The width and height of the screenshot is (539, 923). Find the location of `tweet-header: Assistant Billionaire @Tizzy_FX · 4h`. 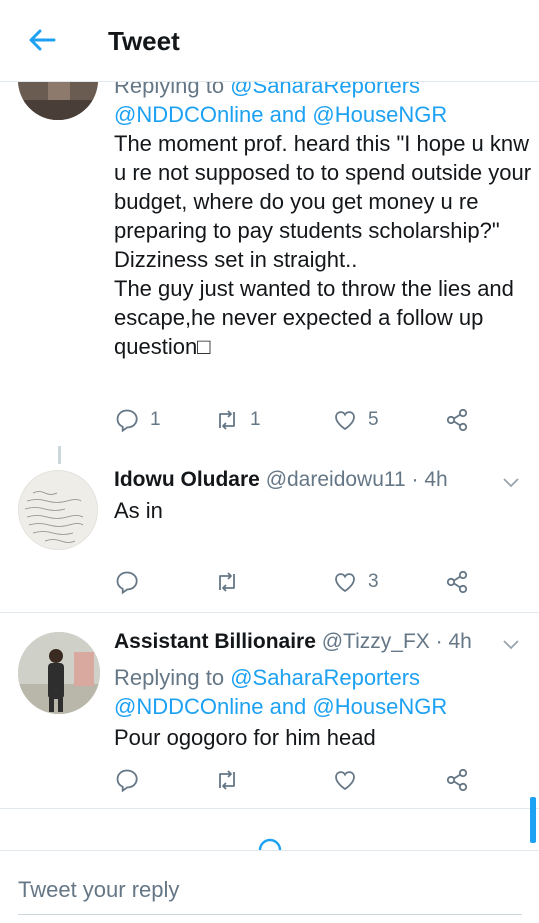

tweet-header: Assistant Billionaire @Tizzy_FX · 4h is located at coordinates (324, 642).